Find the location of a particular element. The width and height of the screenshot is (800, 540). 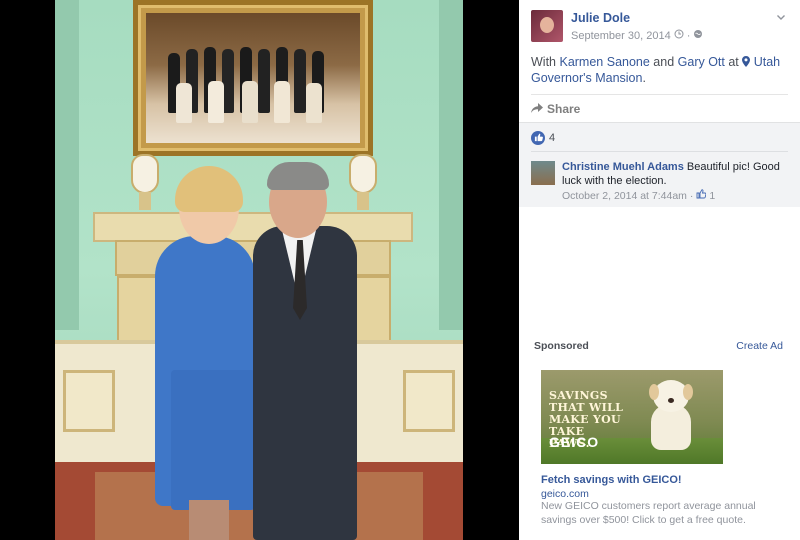

with-text: With is located at coordinates (545, 62).